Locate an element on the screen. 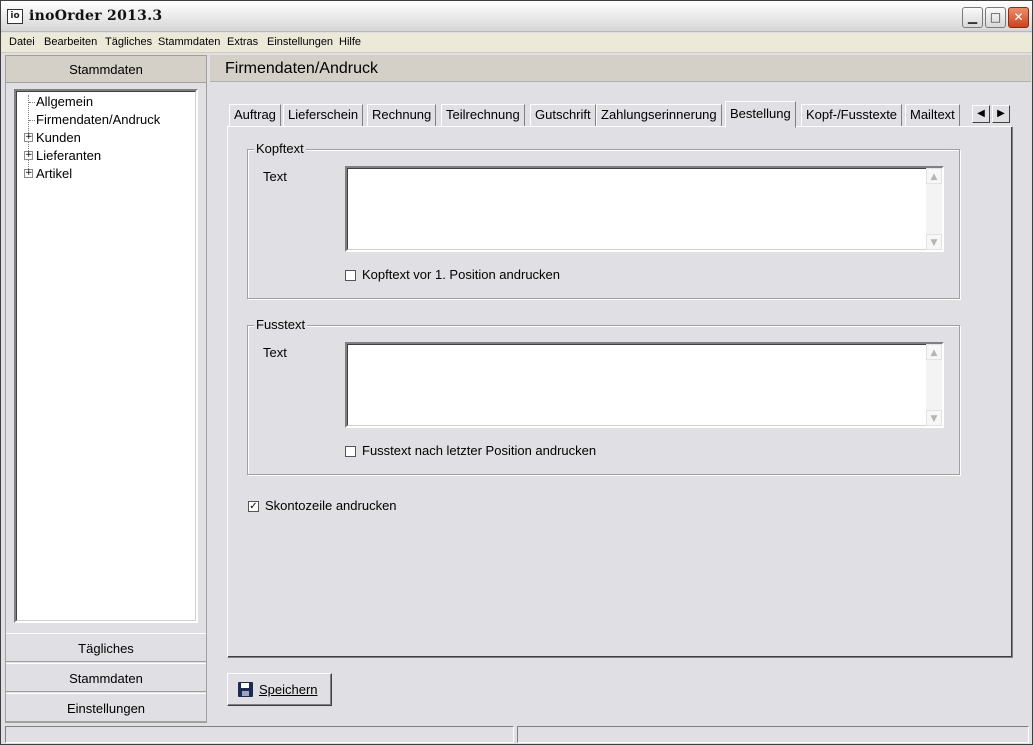 The width and height of the screenshot is (1033, 745). fusstext-textarea: ▲ ▼ is located at coordinates (644, 385).